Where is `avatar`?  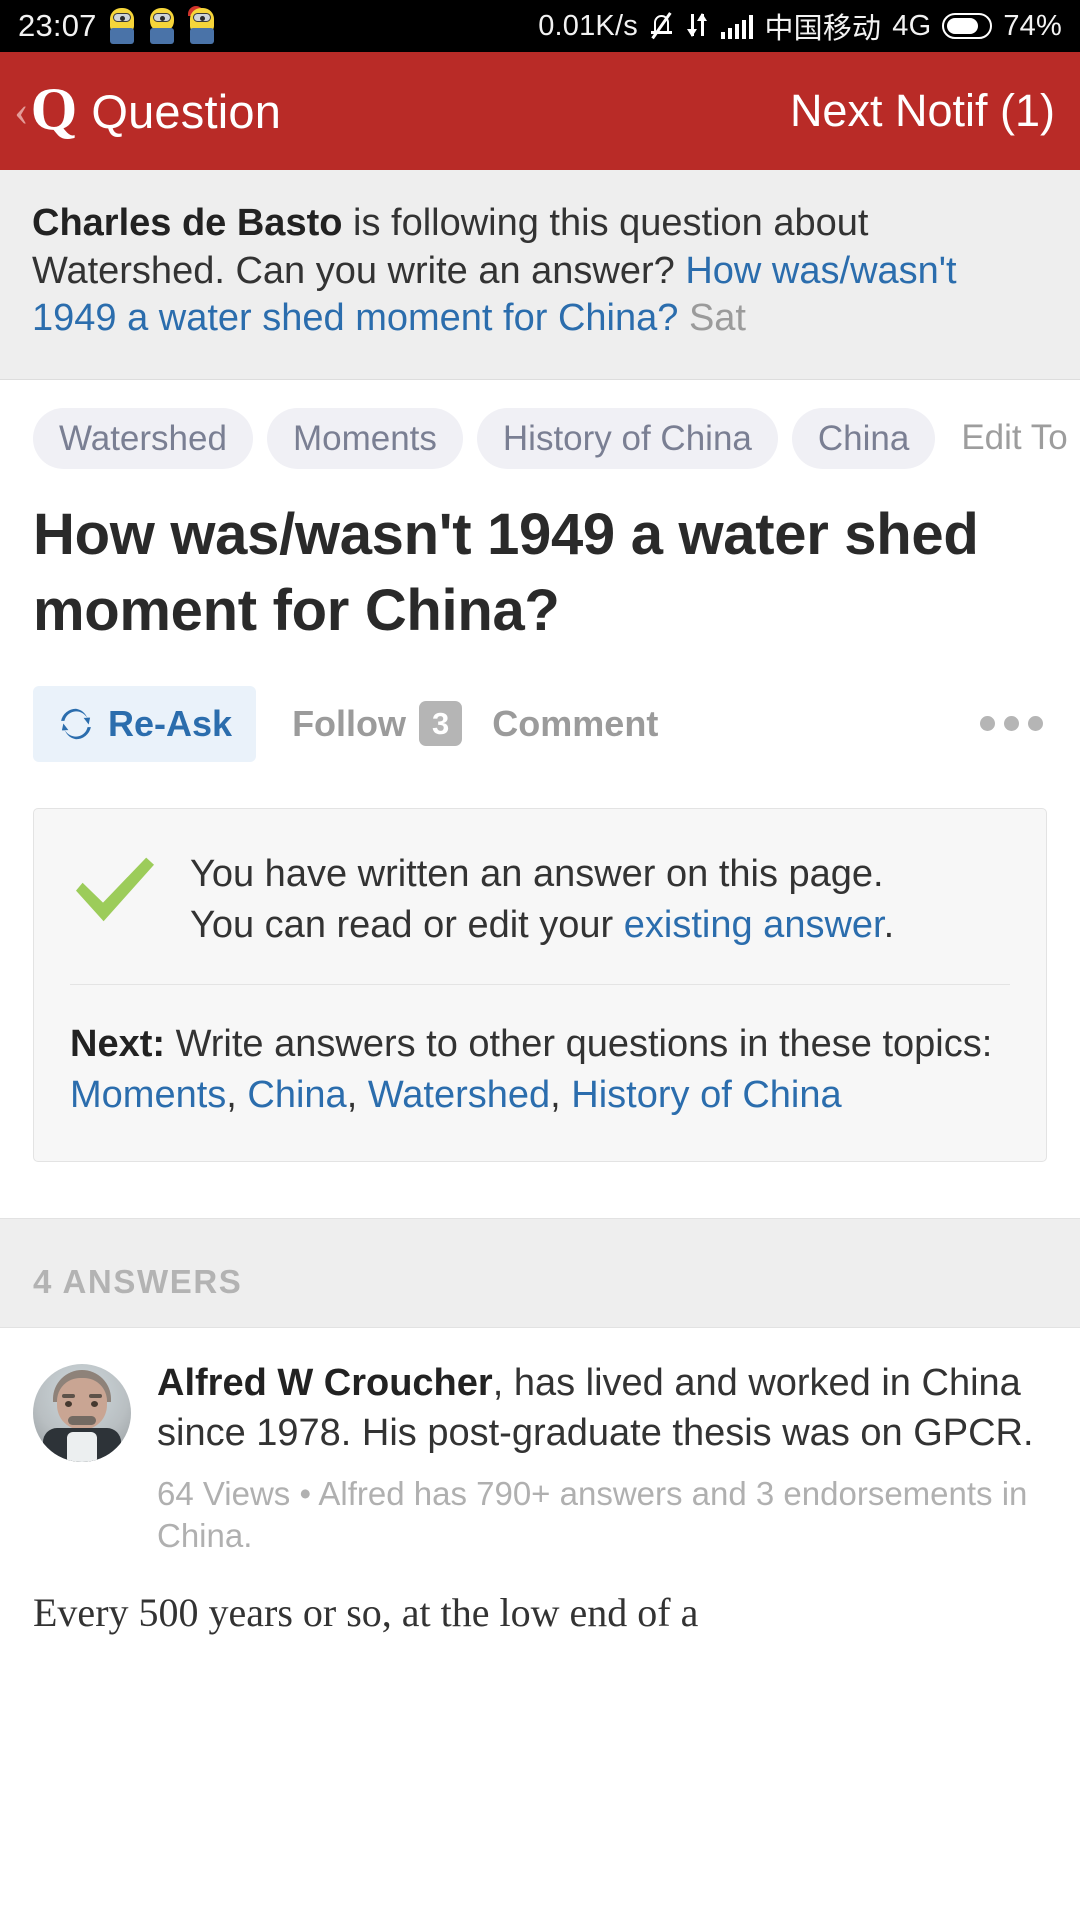
avatar is located at coordinates (82, 1413).